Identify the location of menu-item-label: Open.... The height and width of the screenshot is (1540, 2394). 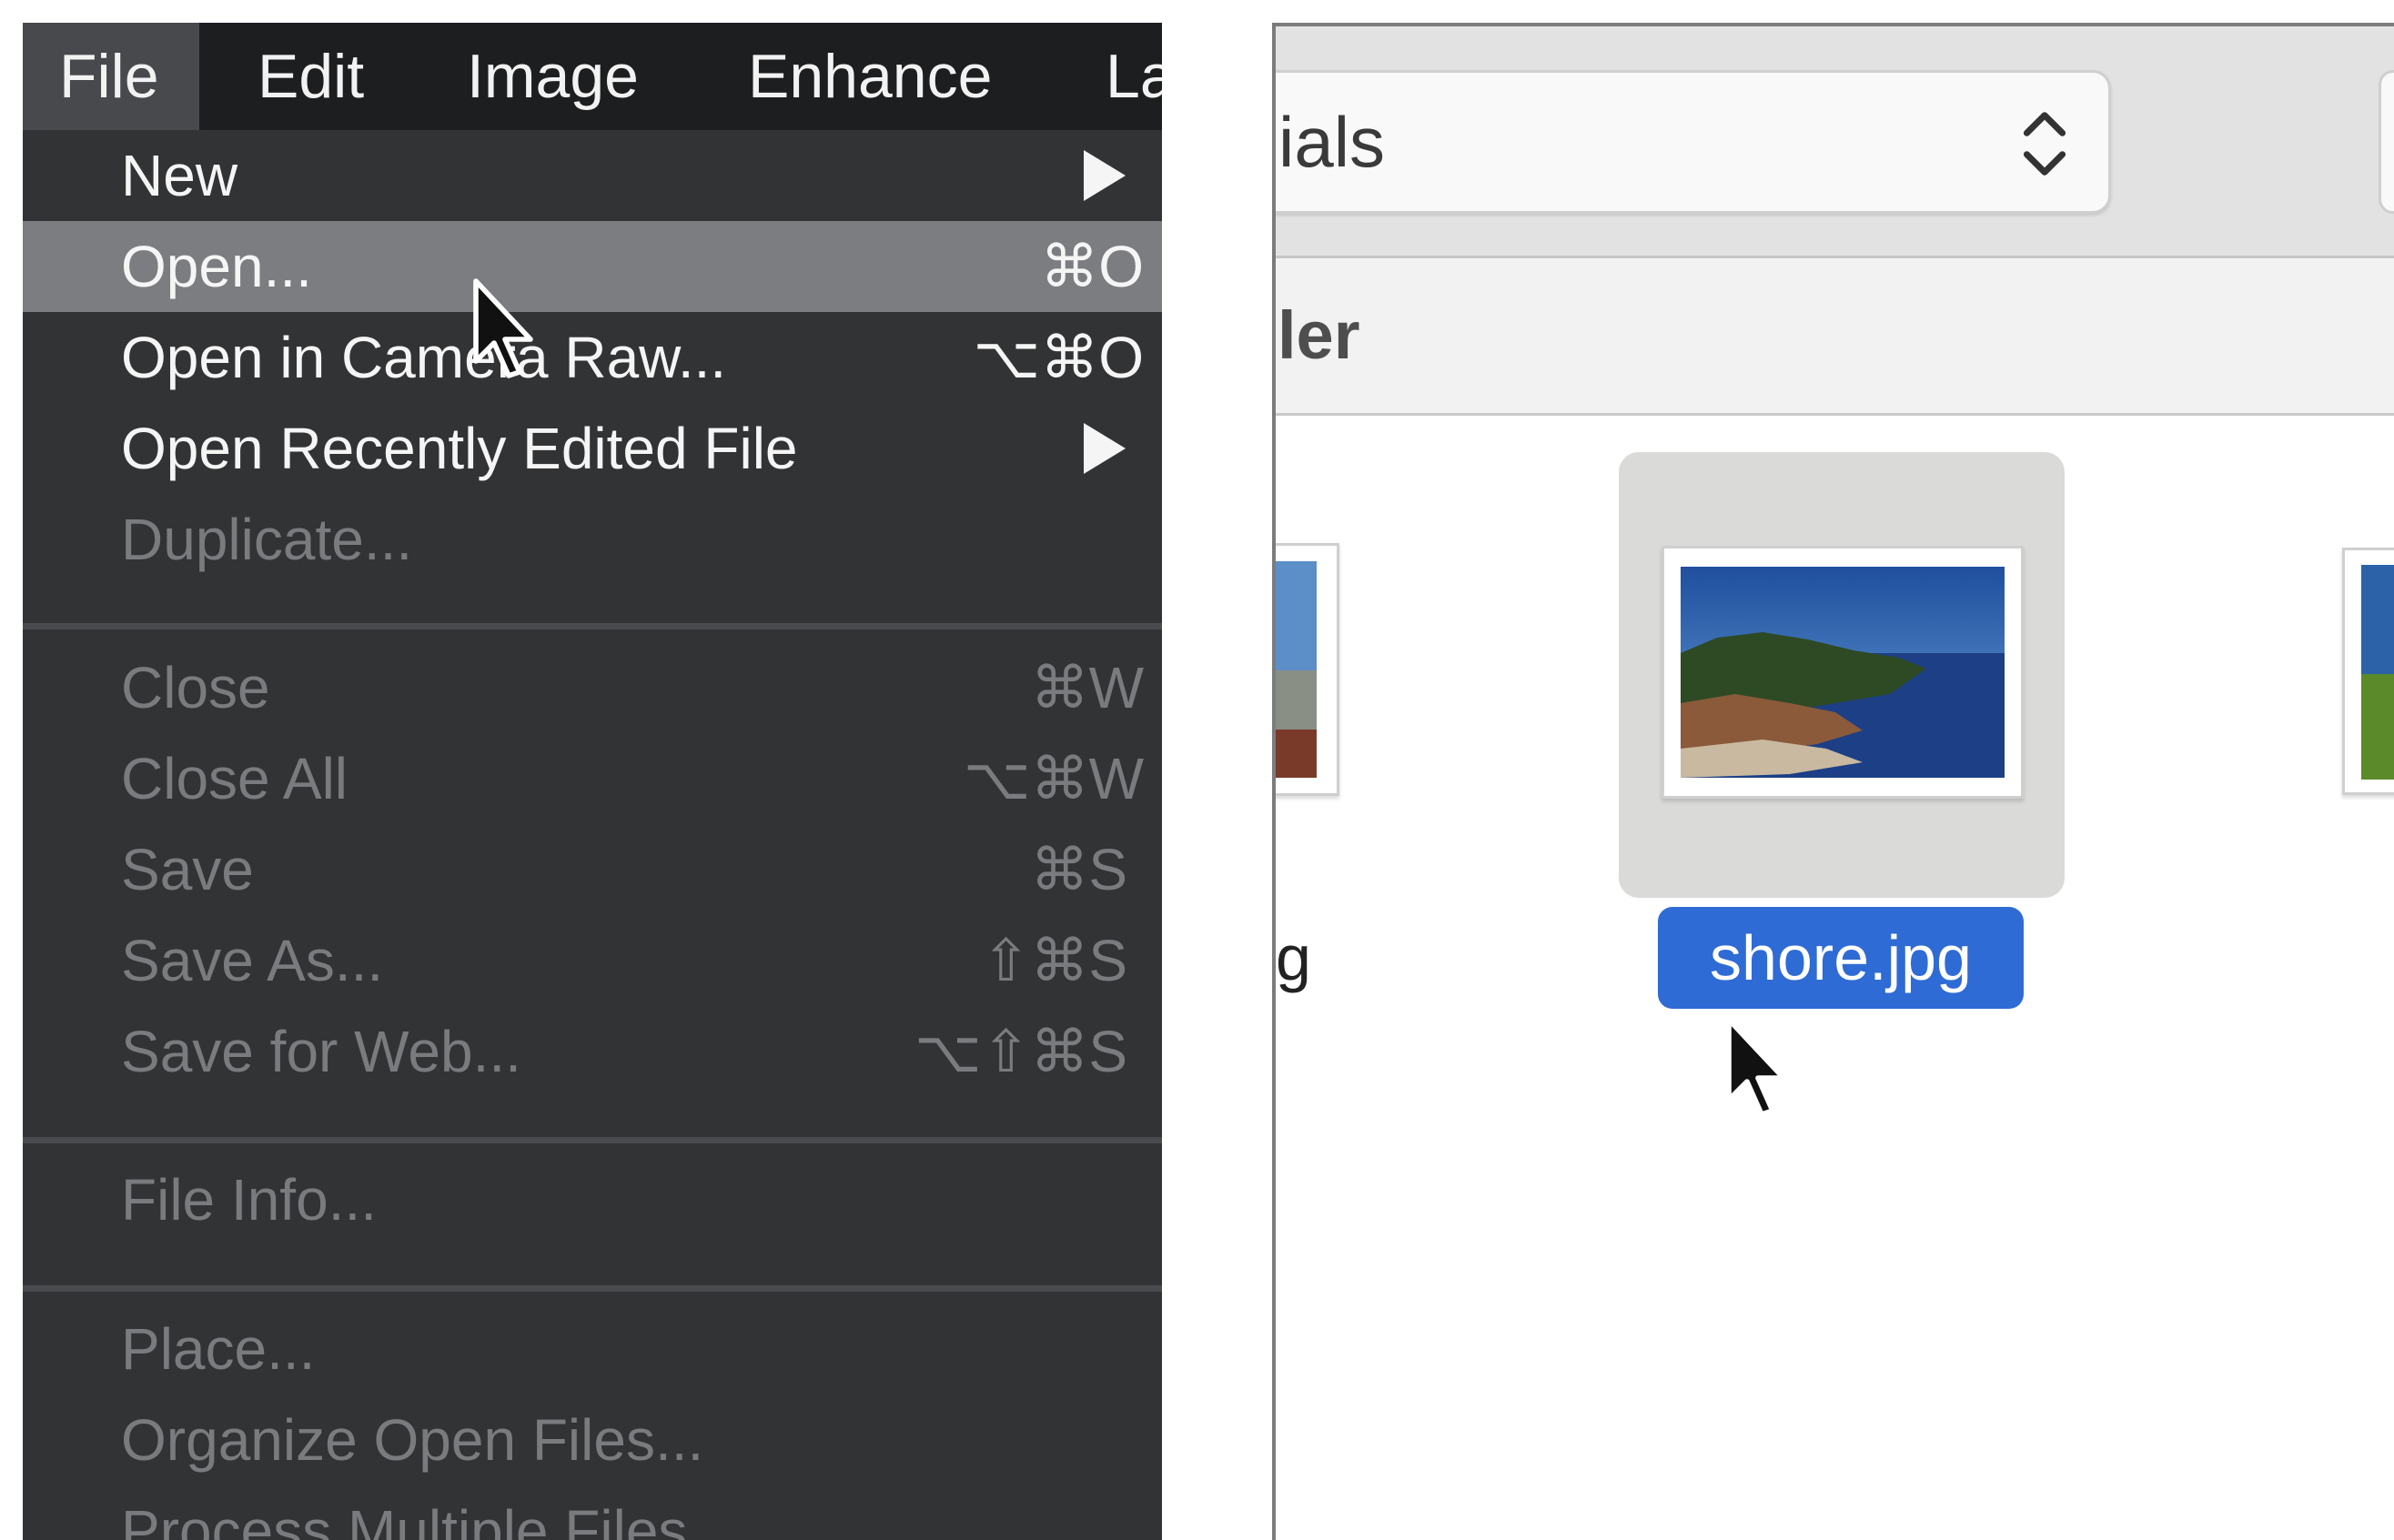
(216, 266).